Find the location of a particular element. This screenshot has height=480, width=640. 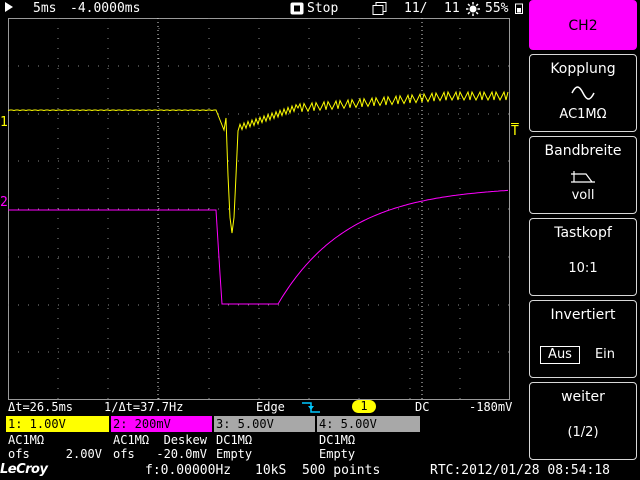

trigger-slope-icon is located at coordinates (311, 407).